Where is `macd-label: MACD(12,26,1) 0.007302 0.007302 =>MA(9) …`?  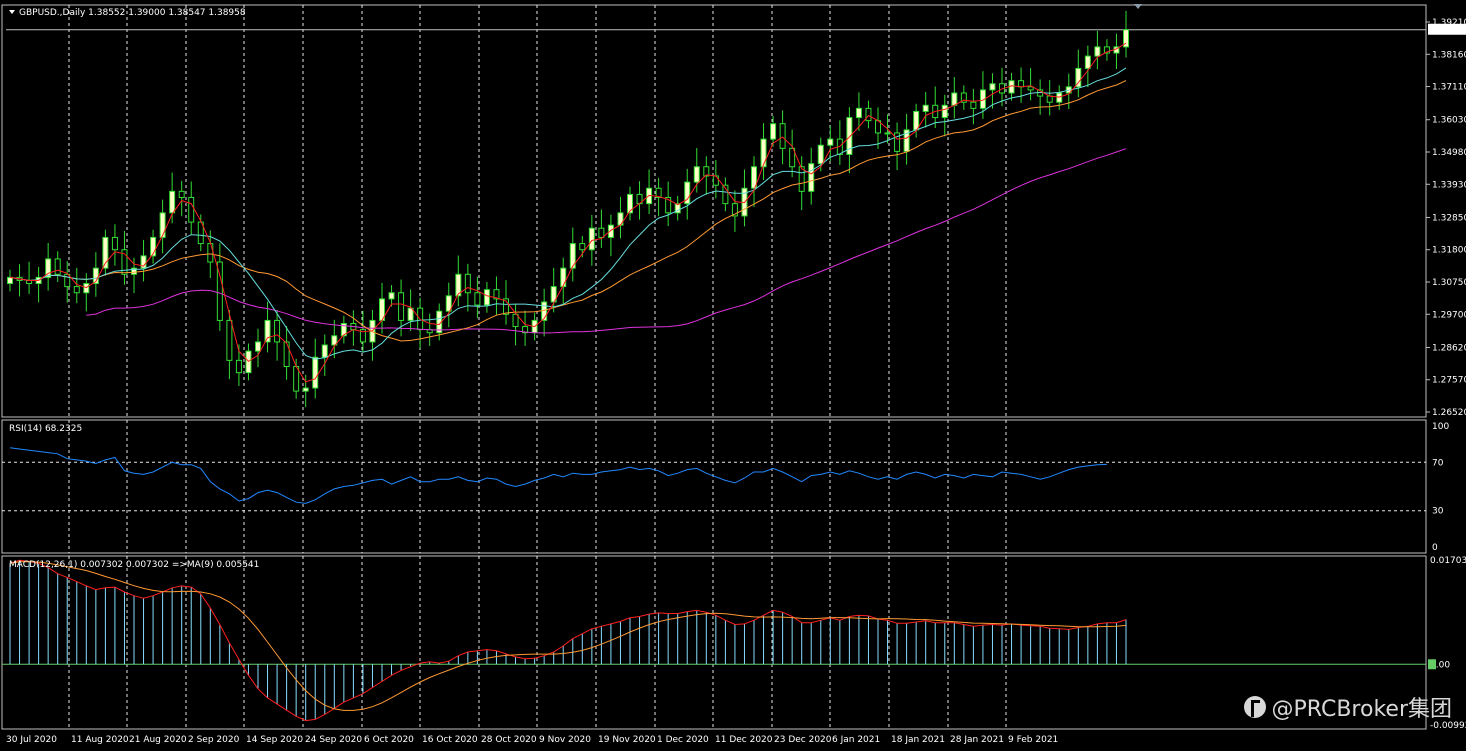
macd-label: MACD(12,26,1) 0.007302 0.007302 =>MA(9) … is located at coordinates (134, 565).